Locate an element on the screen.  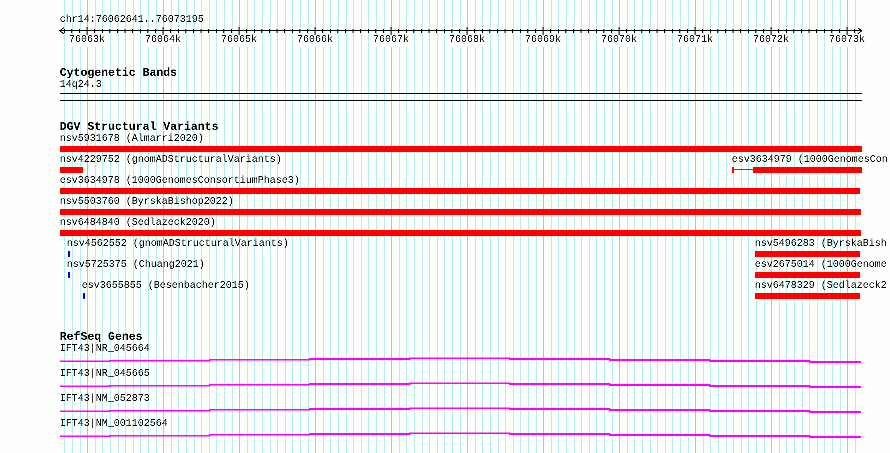
variant-label: nsv5496283 (ByrskaBish is located at coordinates (821, 245).